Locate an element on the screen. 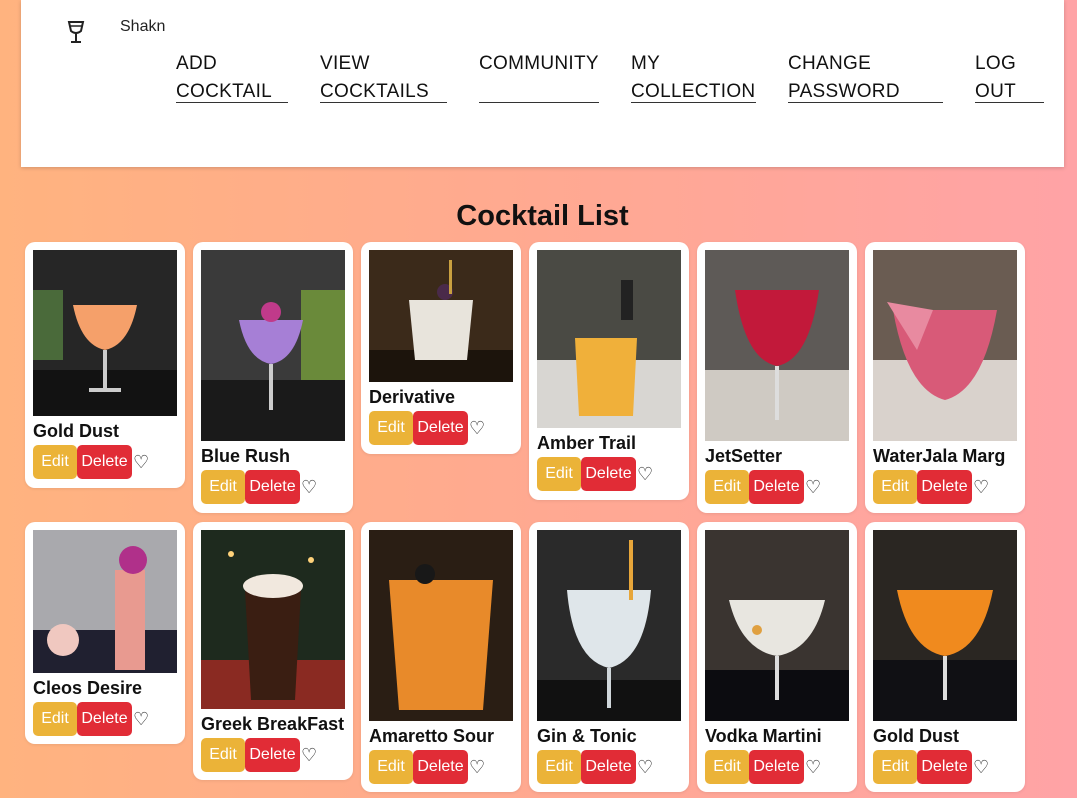  cocktail-card: Derivative Edit Delete ♡ is located at coordinates (441, 348).